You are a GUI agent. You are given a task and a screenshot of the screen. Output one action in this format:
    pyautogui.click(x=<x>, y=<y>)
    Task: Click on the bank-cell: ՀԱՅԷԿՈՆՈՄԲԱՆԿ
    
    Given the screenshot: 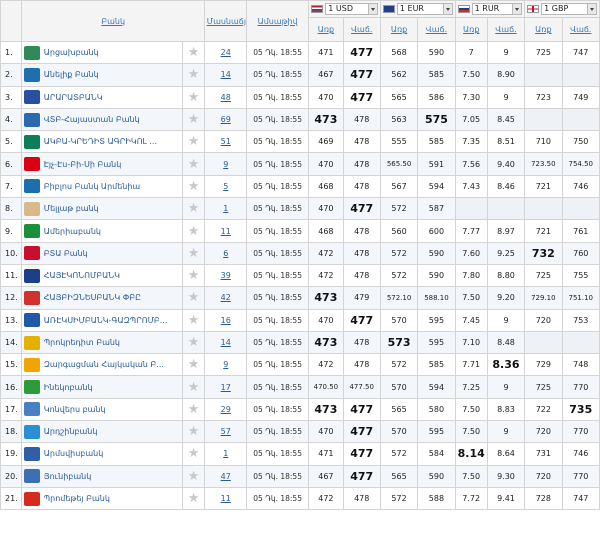 What is the action you would take?
    pyautogui.click(x=101, y=275)
    